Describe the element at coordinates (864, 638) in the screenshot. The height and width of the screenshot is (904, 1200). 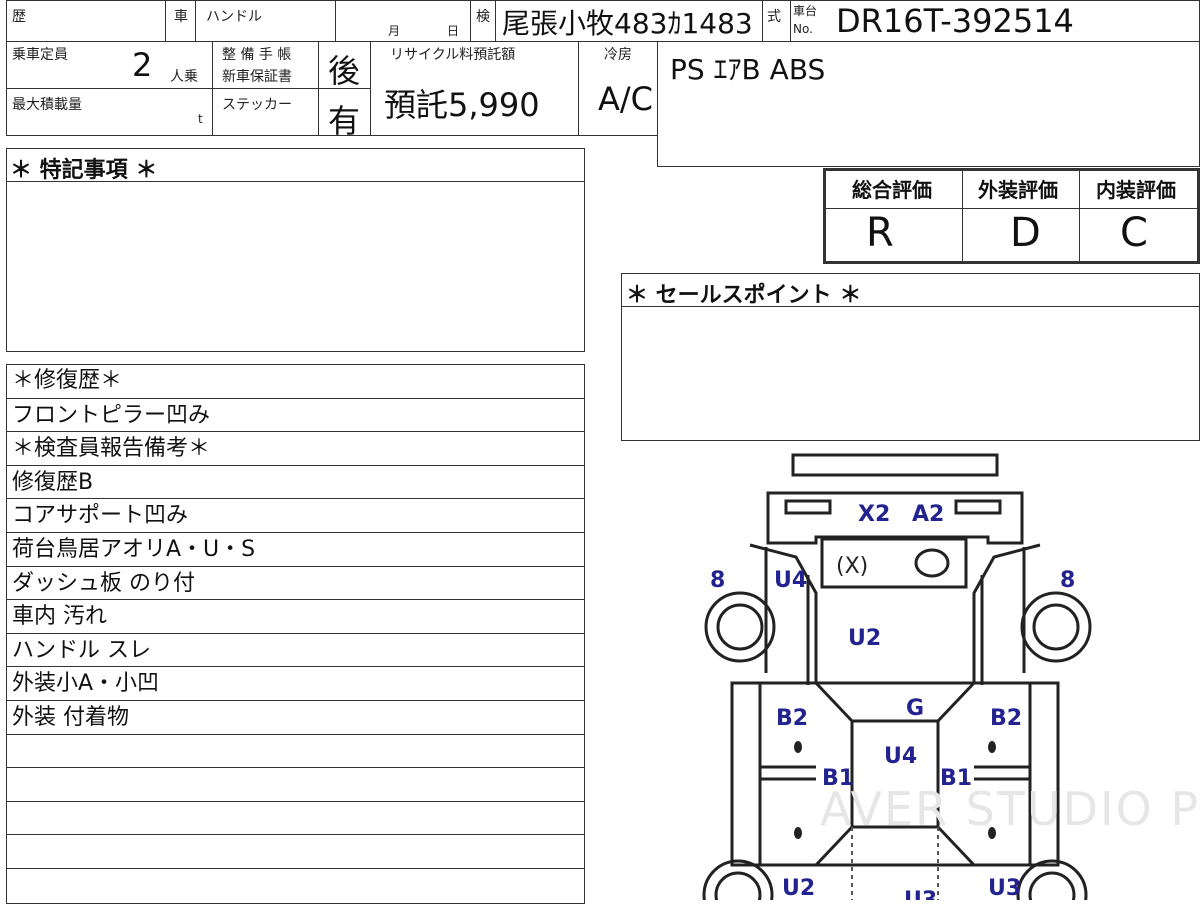
I see `label-u2-top: U2` at that location.